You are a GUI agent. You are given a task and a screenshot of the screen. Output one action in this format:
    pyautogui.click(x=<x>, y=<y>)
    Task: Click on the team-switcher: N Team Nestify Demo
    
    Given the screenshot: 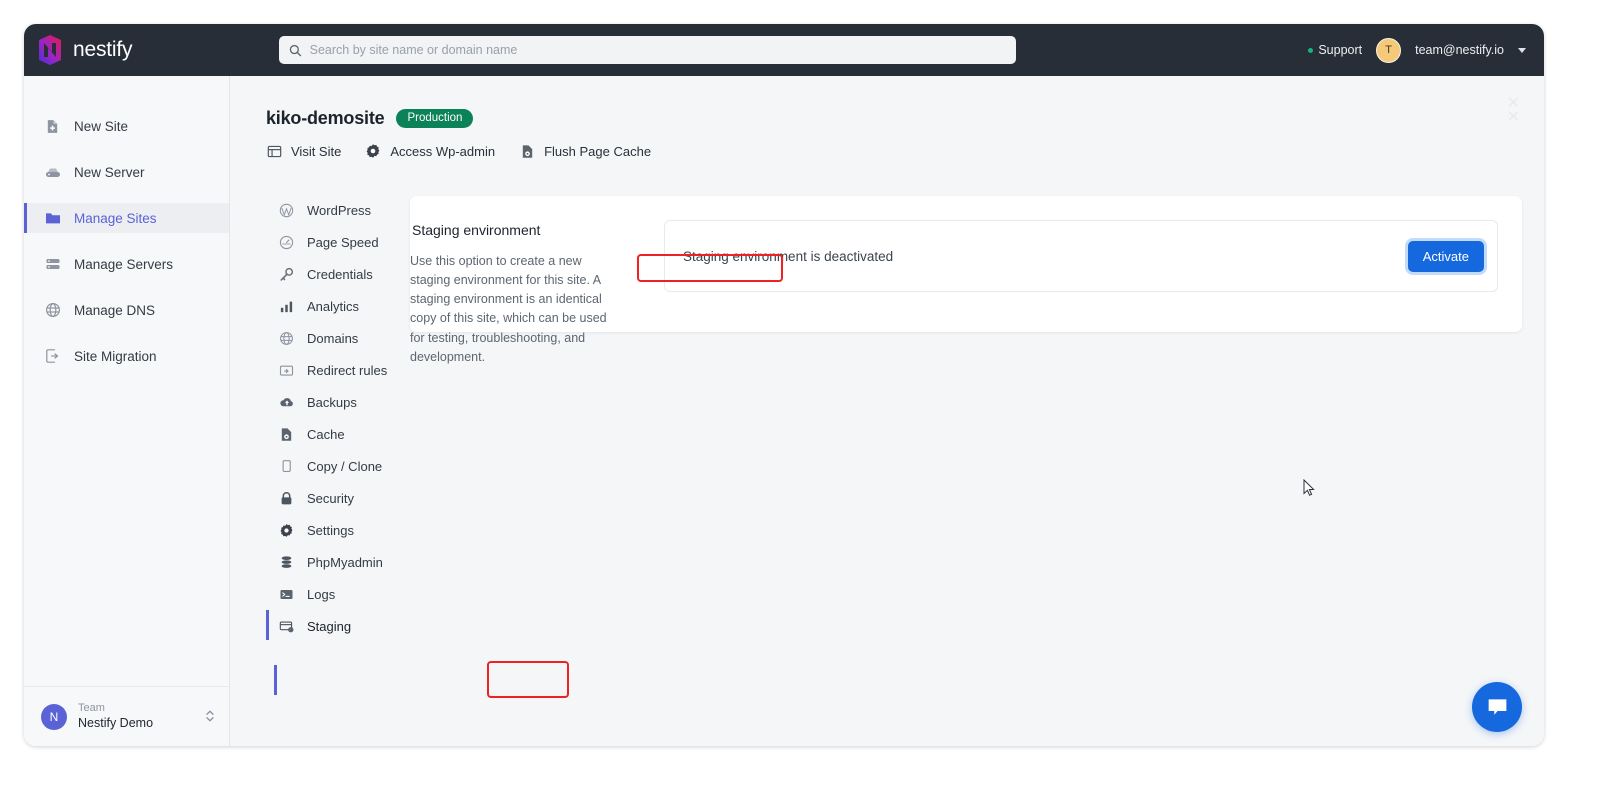 What is the action you would take?
    pyautogui.click(x=126, y=716)
    